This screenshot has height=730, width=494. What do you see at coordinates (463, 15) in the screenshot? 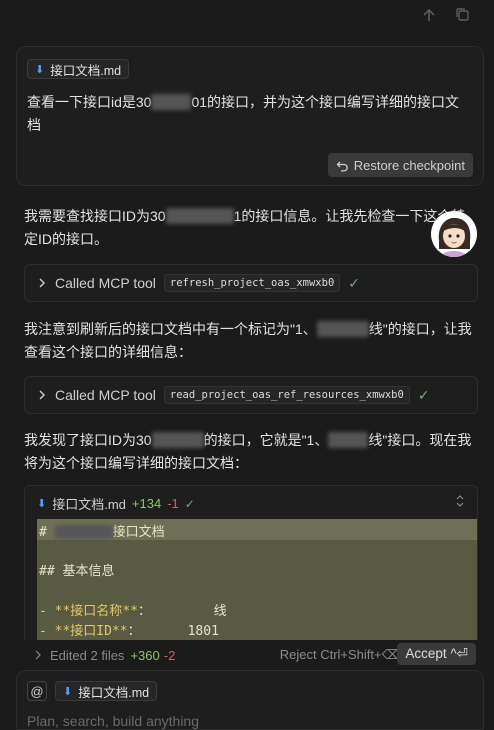
I see `copy-icon` at bounding box center [463, 15].